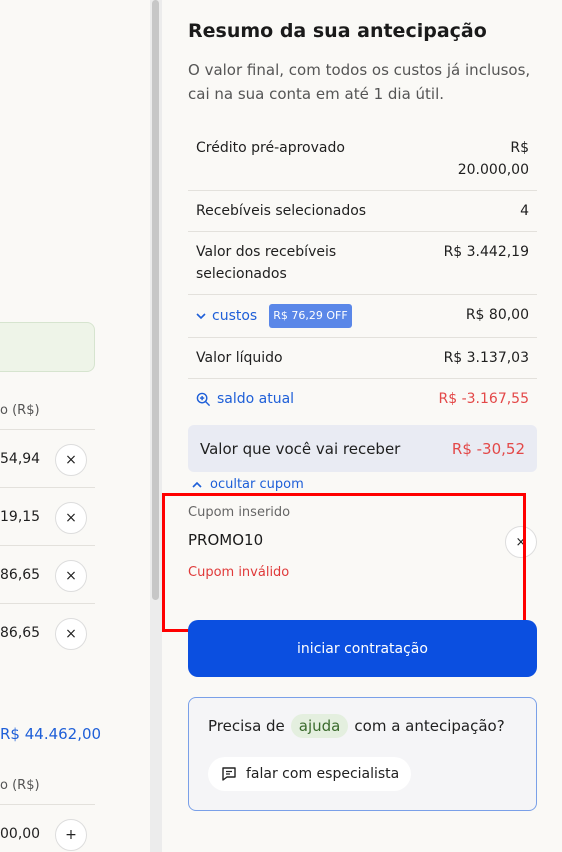 The image size is (562, 852). I want to click on row-value: 4, so click(524, 211).